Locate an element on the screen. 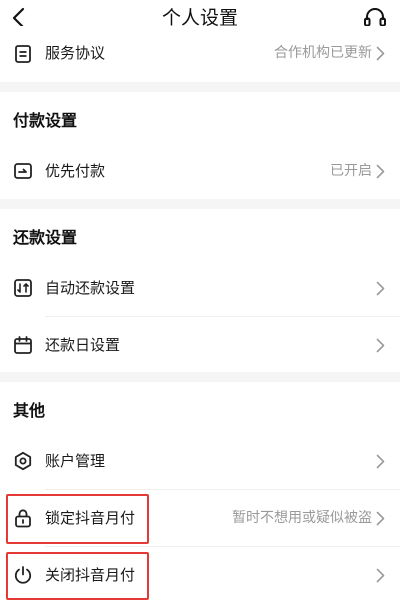  row-account-management: 账户管理 is located at coordinates (200, 461).